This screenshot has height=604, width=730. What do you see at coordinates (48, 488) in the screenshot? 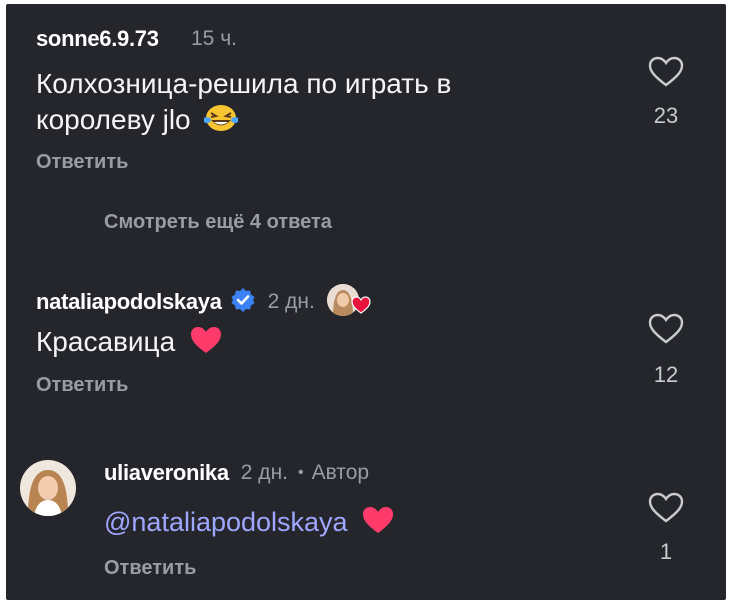
I see `avatar` at bounding box center [48, 488].